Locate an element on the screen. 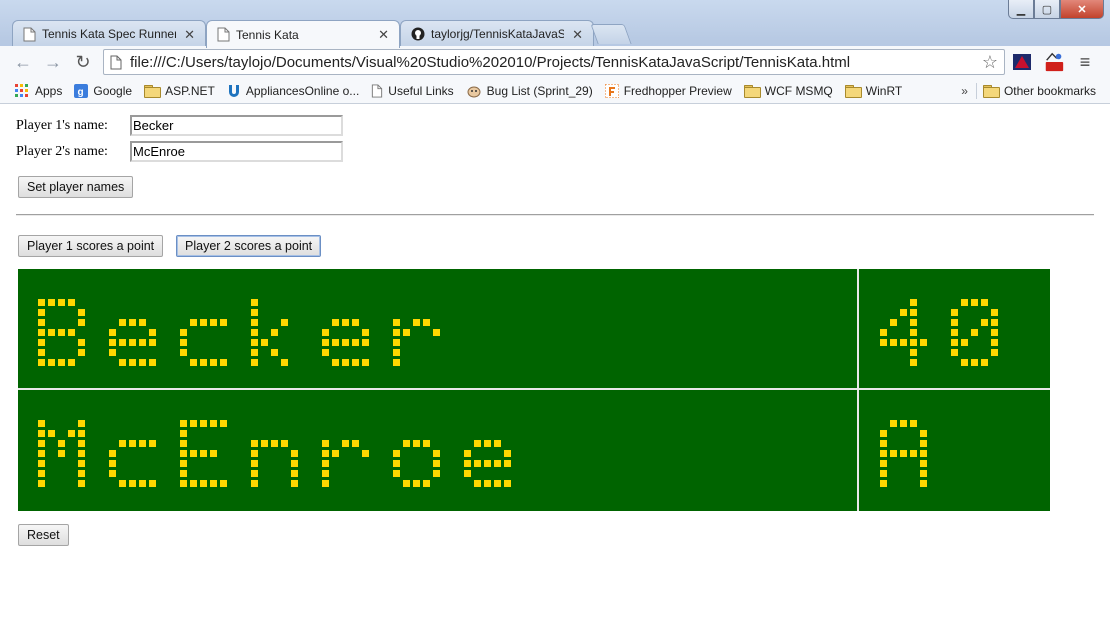 The image size is (1110, 644). scoreboard-row-divider is located at coordinates (534, 389).